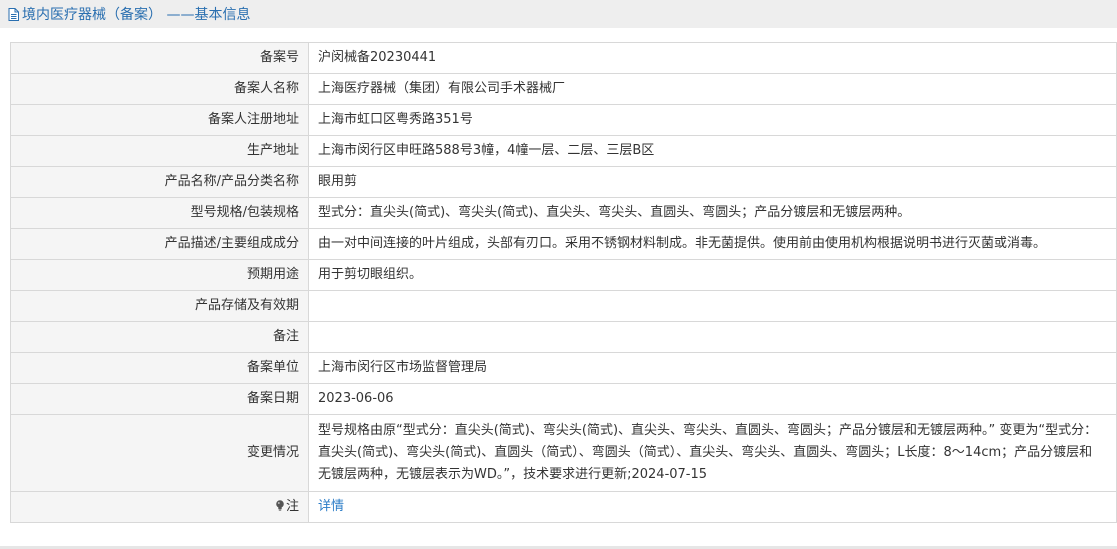 This screenshot has width=1117, height=549. I want to click on row-value: 上海医疗器械（集团）有限公司手术器械厂, so click(712, 89).